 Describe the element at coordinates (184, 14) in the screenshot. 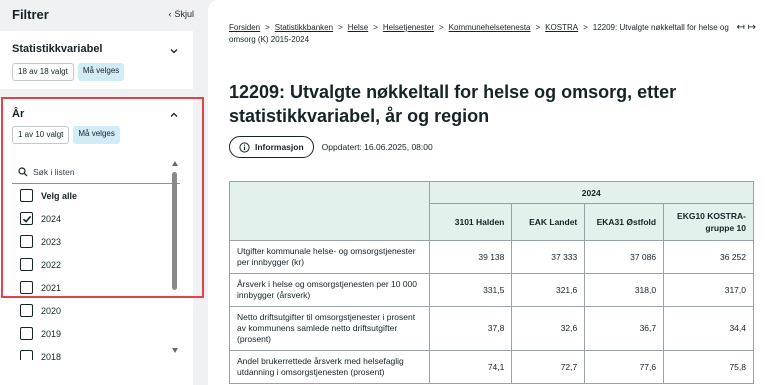

I see `hide-label: Skjul` at that location.